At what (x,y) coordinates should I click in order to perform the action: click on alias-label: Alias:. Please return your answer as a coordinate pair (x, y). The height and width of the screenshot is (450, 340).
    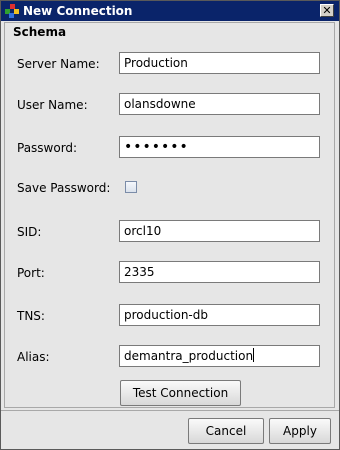
    Looking at the image, I should click on (33, 357).